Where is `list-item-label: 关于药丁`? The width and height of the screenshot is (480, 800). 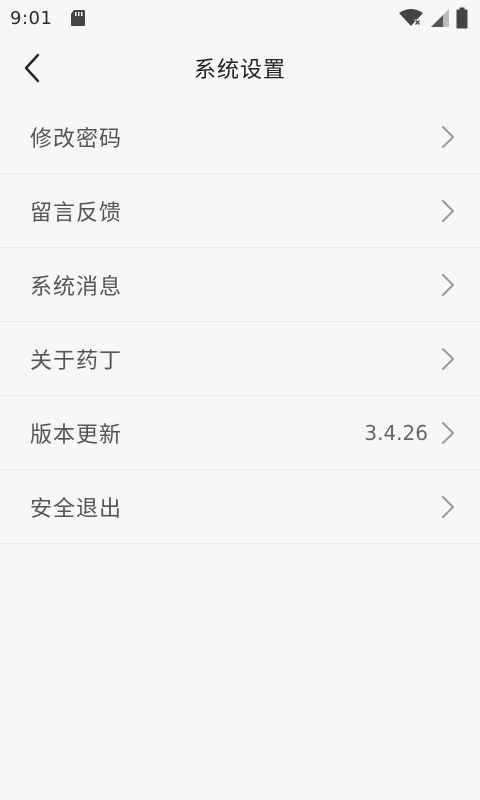 list-item-label: 关于药丁 is located at coordinates (76, 361).